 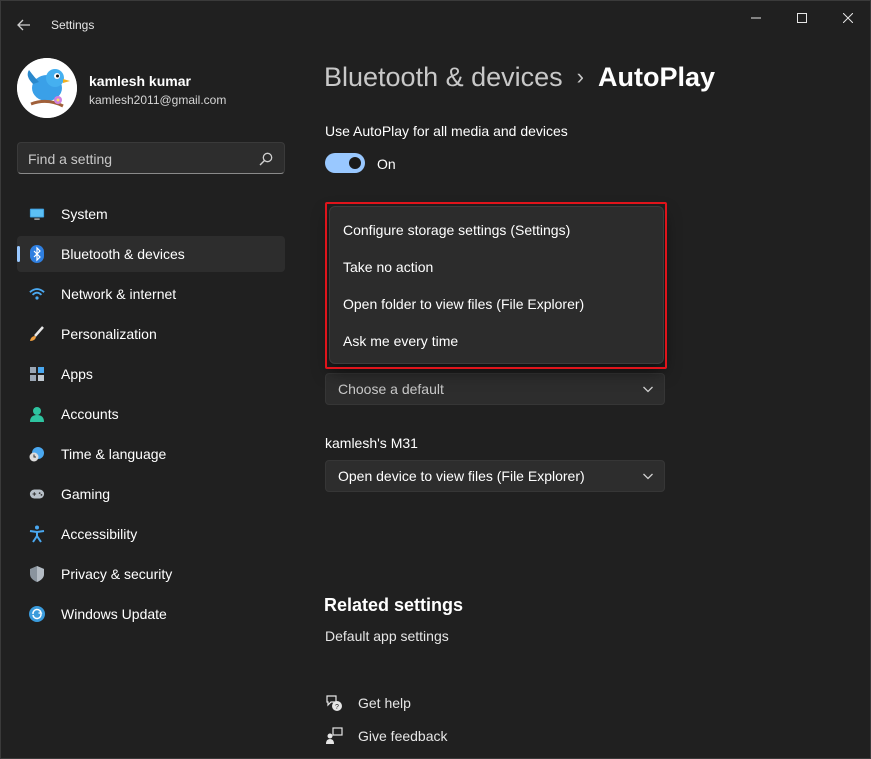 What do you see at coordinates (37, 454) in the screenshot?
I see `globe-clock-icon` at bounding box center [37, 454].